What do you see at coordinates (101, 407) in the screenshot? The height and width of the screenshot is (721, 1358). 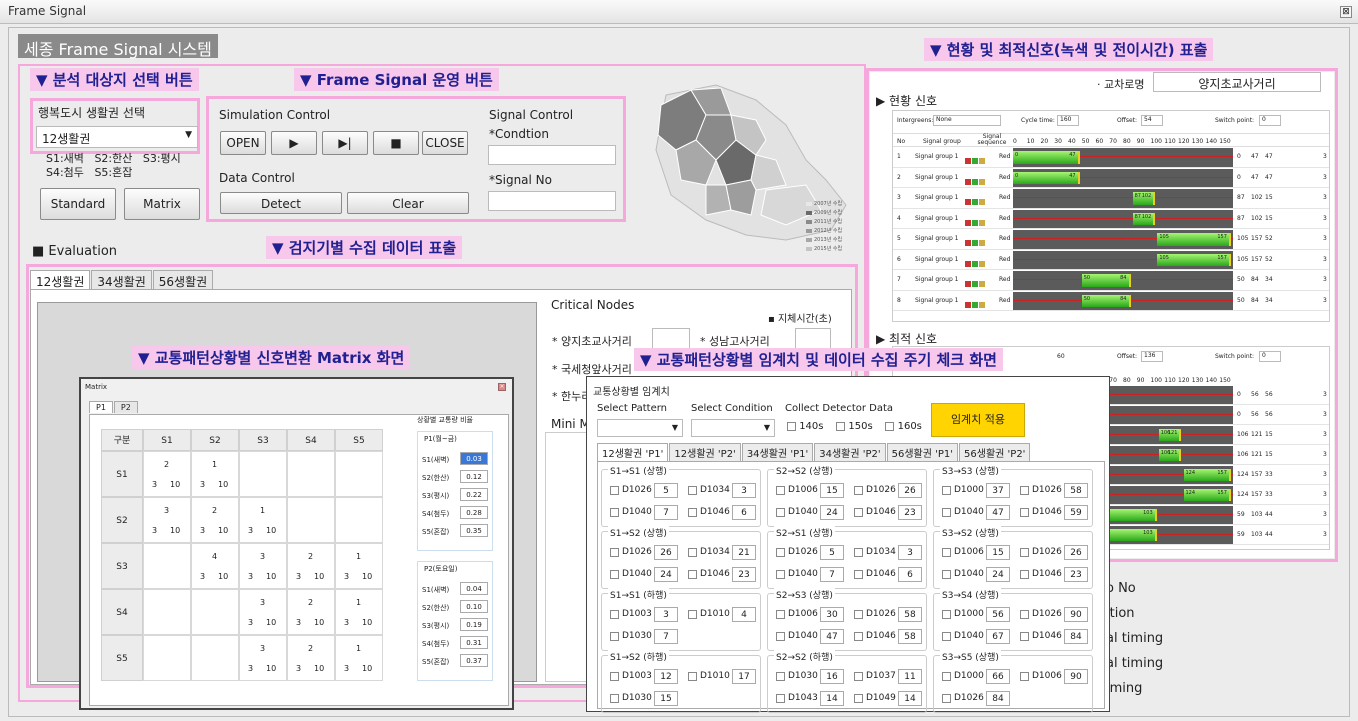 I see `tab-p1: P1` at bounding box center [101, 407].